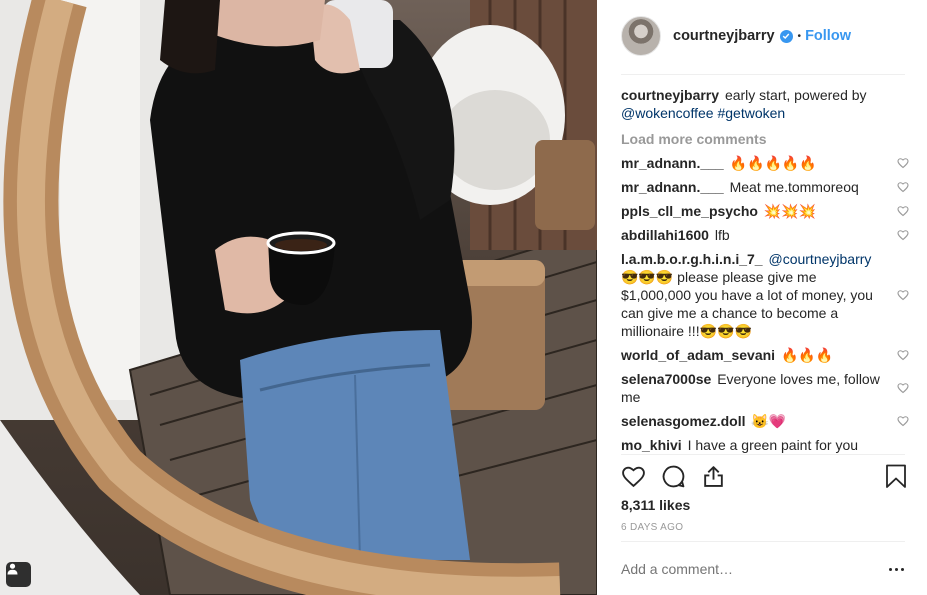 This screenshot has height=595, width=927. Describe the element at coordinates (790, 211) in the screenshot. I see `comment-text: 💥💥💥` at that location.